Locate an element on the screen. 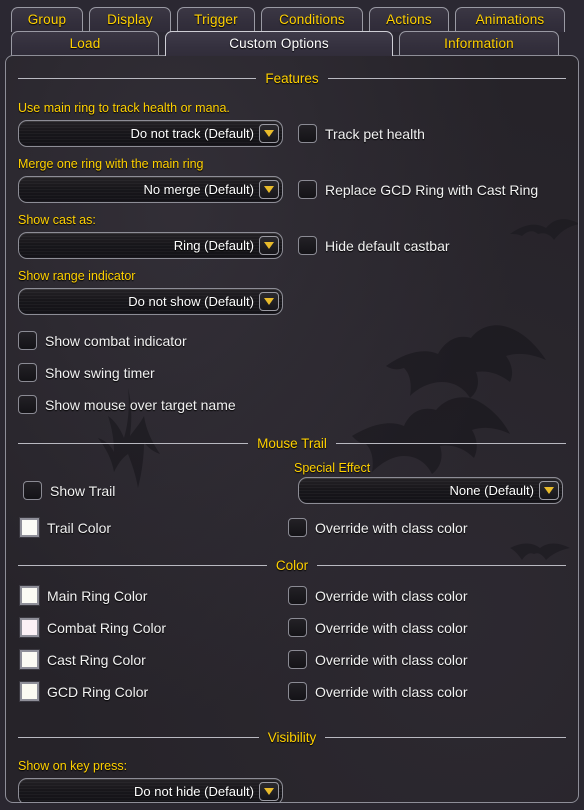  dropdown-show-on-key-press: Do not hide (Default) is located at coordinates (150, 790).